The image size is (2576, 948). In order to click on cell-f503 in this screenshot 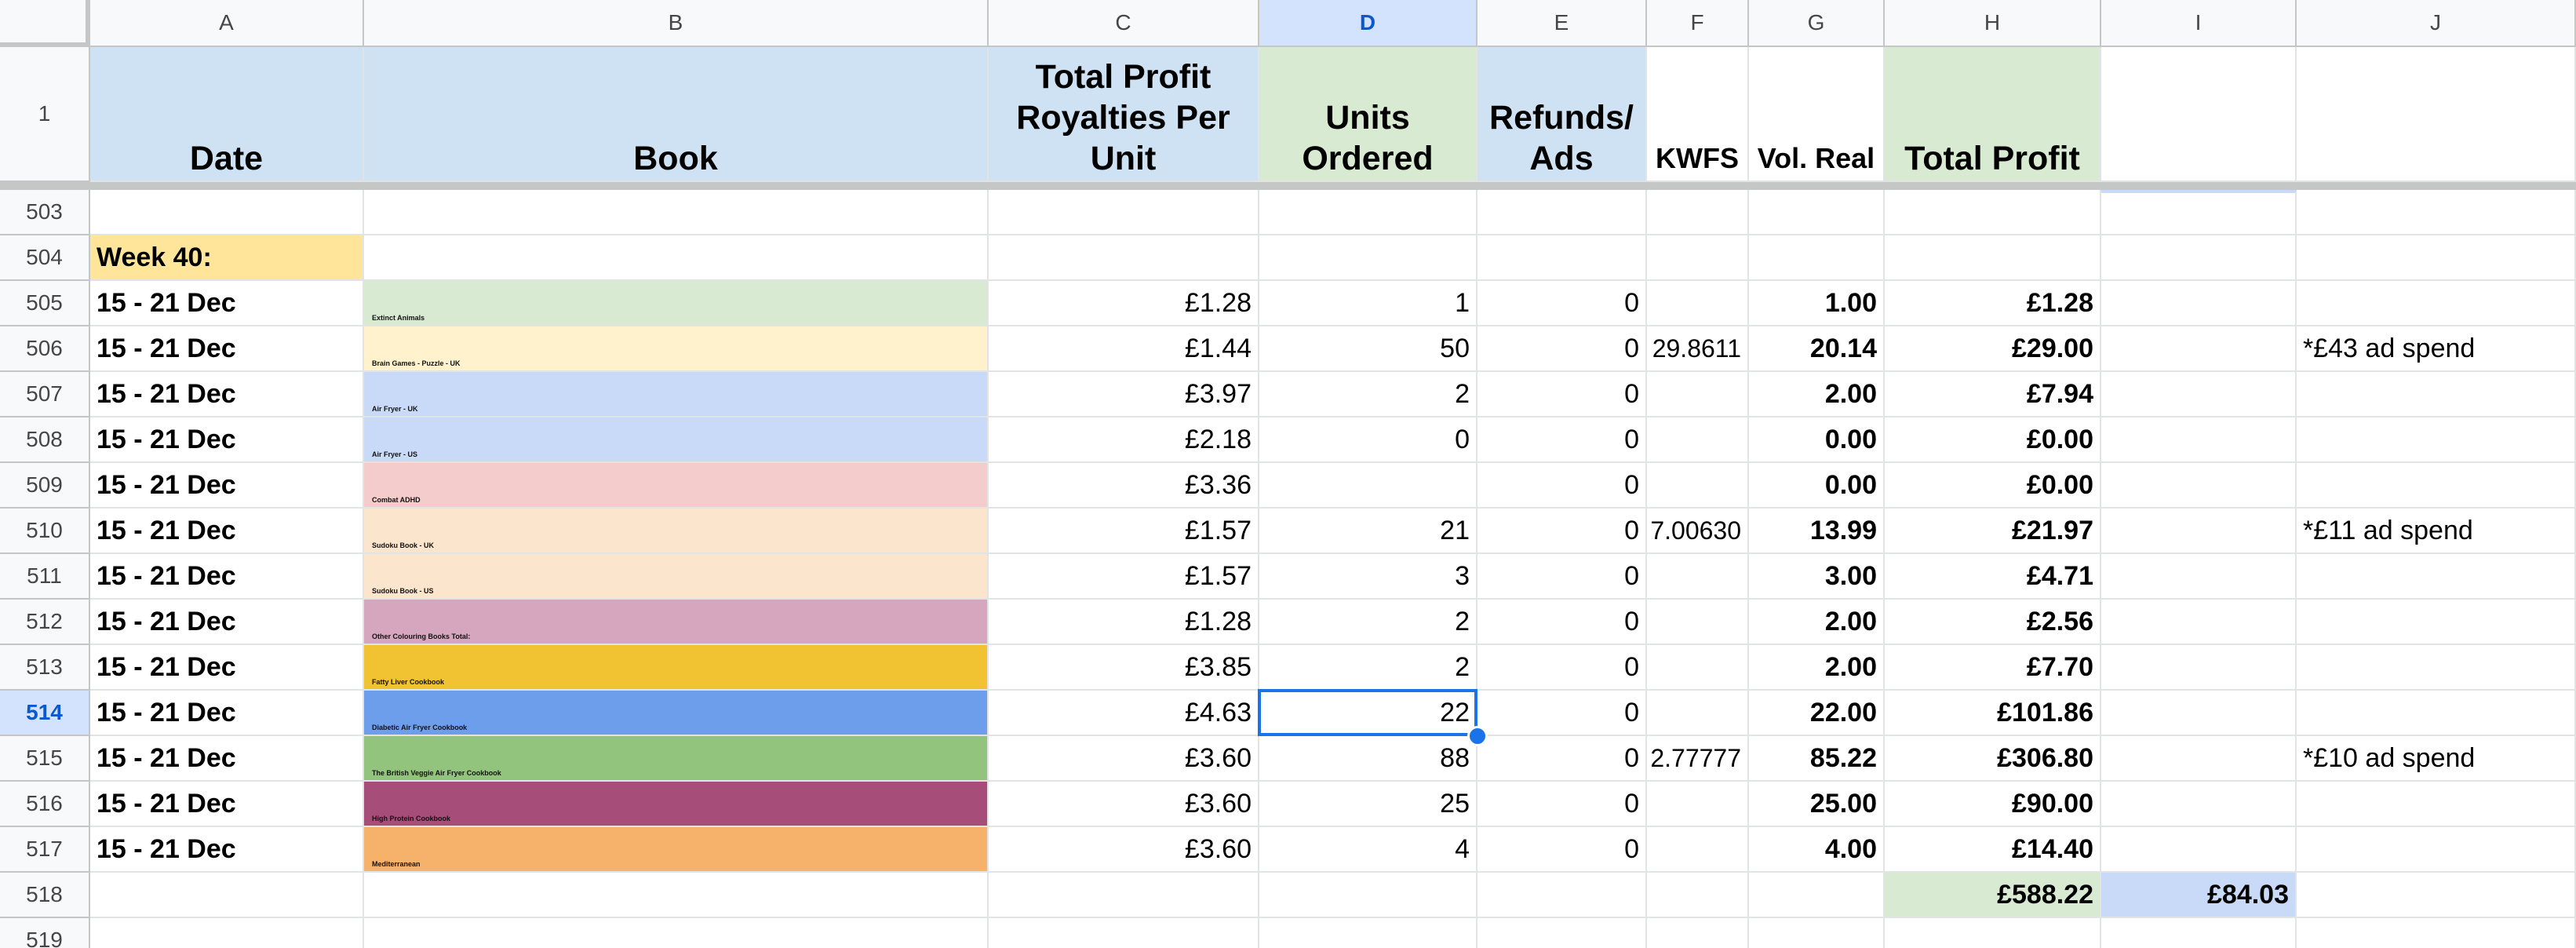, I will do `click(1698, 212)`.